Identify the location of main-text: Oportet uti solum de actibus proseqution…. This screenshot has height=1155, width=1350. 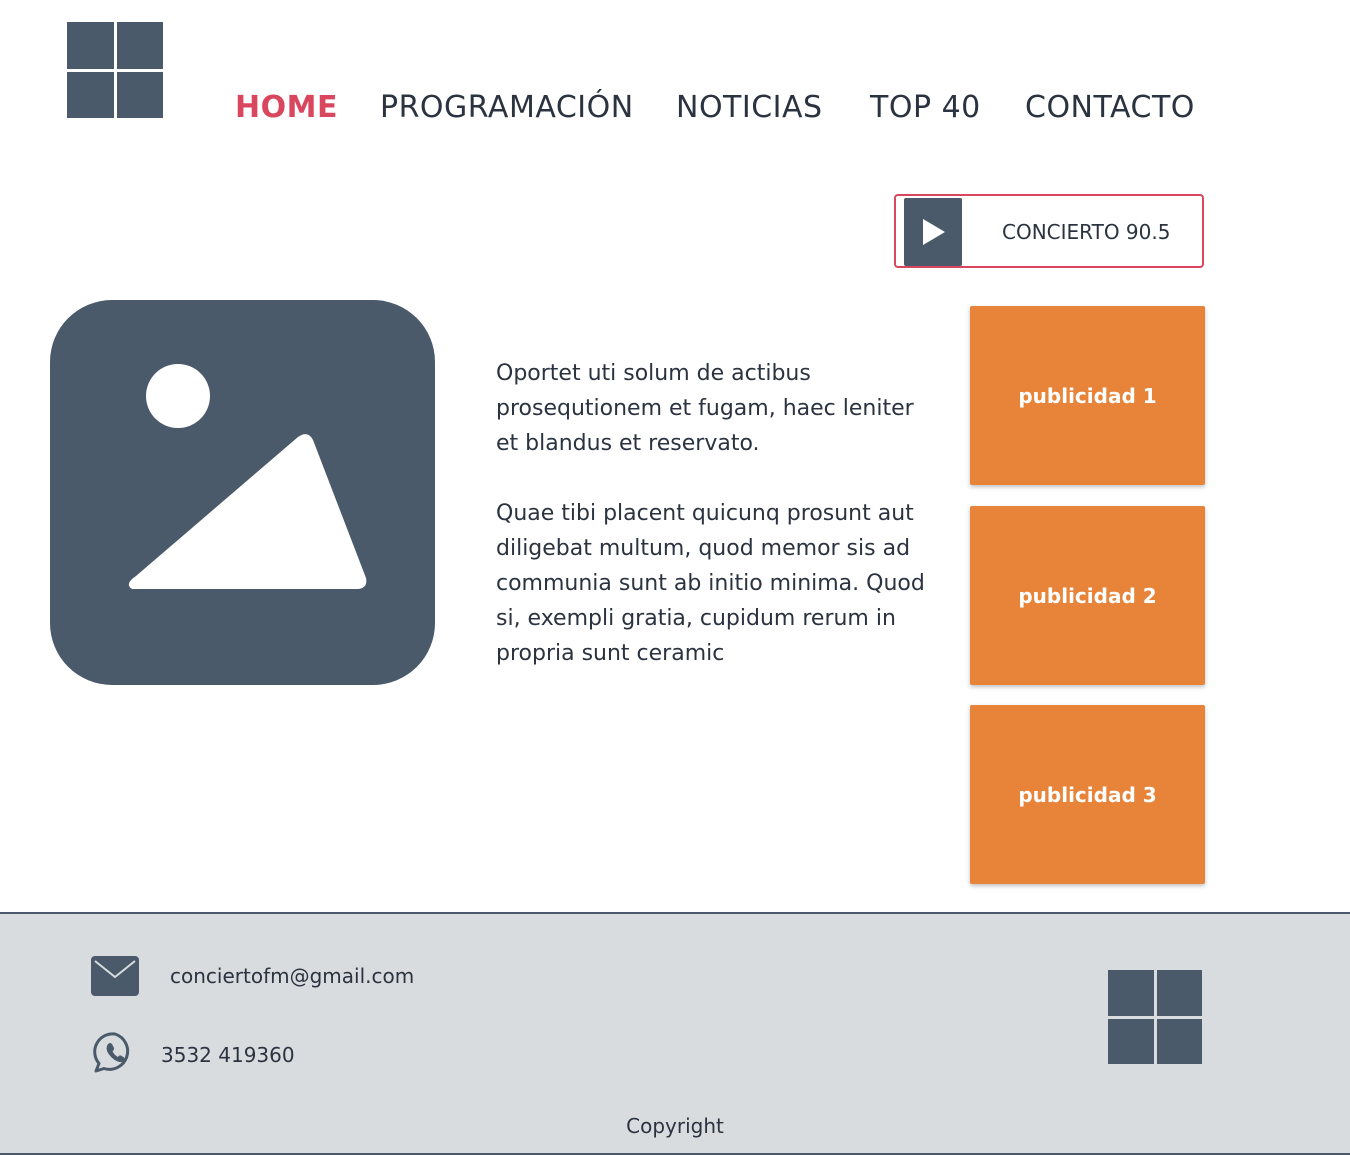
(716, 531).